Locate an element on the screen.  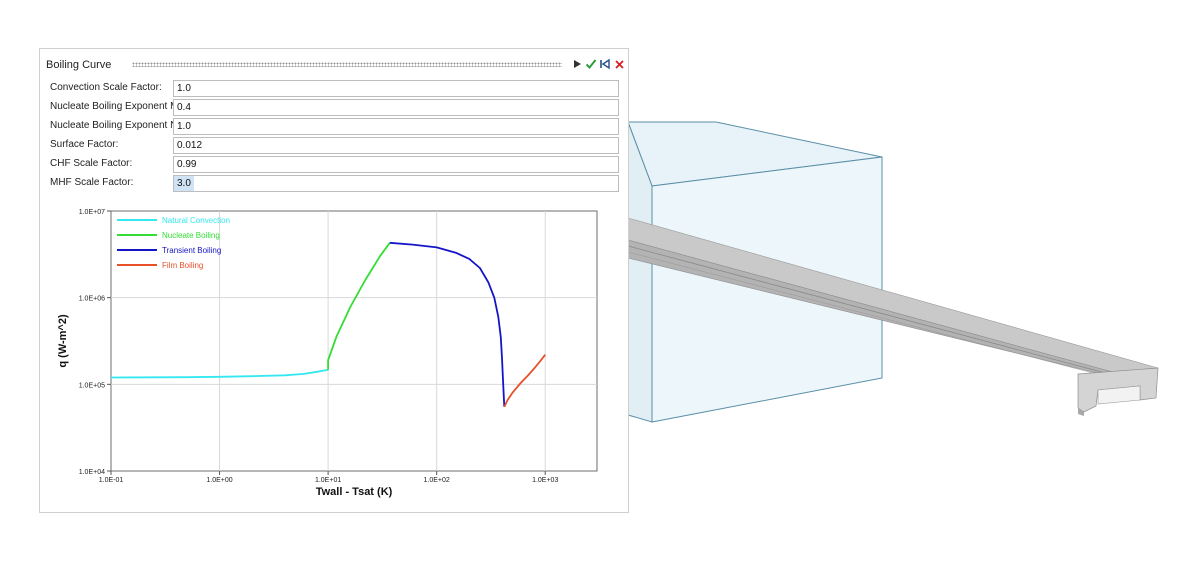
x-tick-label: 1.0E+00 is located at coordinates (219, 480).